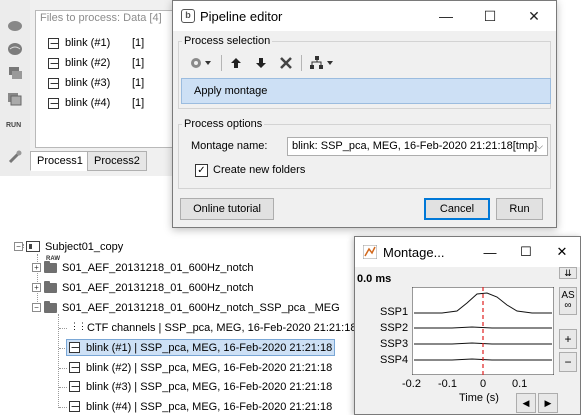 This screenshot has width=581, height=415. What do you see at coordinates (201, 170) in the screenshot?
I see `create-folders-checkbox: ✓` at bounding box center [201, 170].